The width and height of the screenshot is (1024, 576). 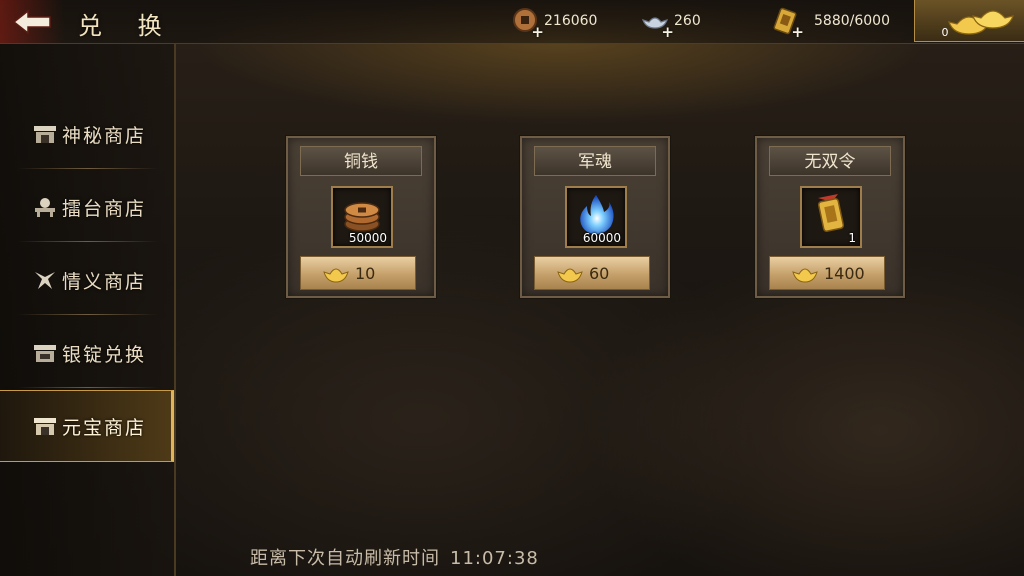 What do you see at coordinates (595, 161) in the screenshot?
I see `item-title: 军魂` at bounding box center [595, 161].